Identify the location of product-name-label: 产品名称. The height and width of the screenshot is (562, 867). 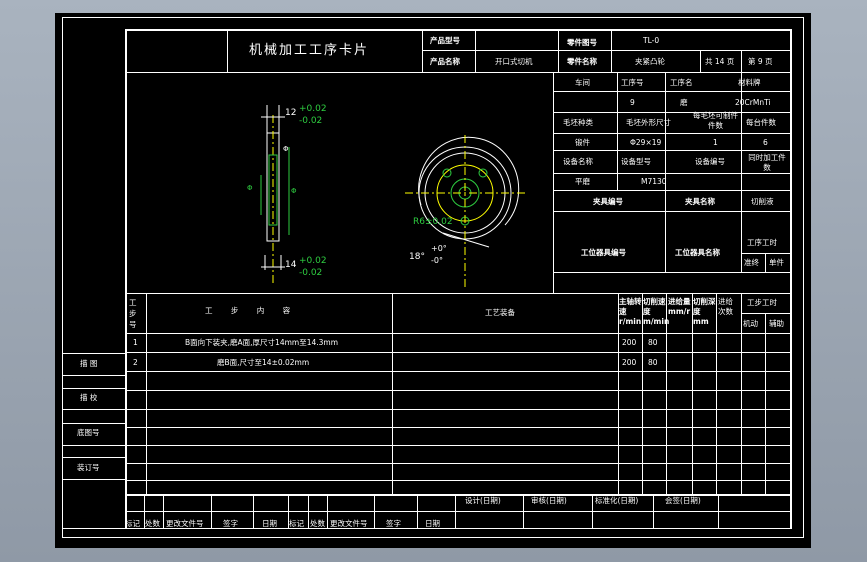
(445, 61).